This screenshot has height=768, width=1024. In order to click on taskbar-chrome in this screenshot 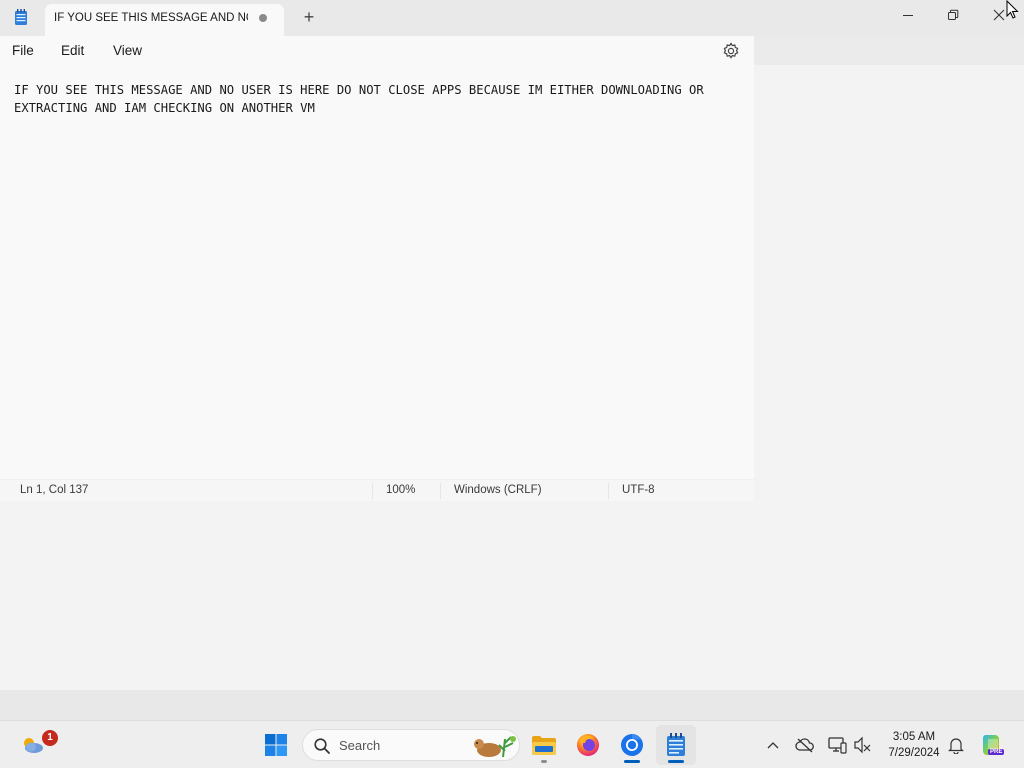, I will do `click(632, 745)`.